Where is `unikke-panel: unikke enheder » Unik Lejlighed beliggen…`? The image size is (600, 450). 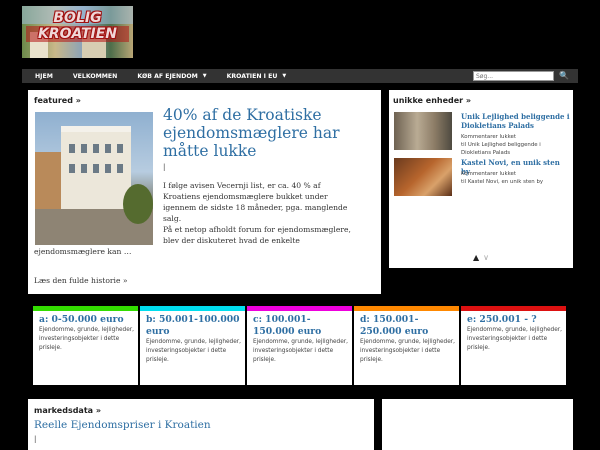
unikke-panel: unikke enheder » Unik Lejlighed beliggen… is located at coordinates (481, 179).